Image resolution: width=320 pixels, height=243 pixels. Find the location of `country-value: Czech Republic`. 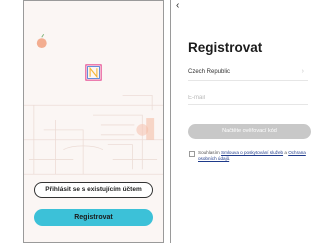

country-value: Czech Republic is located at coordinates (209, 72).